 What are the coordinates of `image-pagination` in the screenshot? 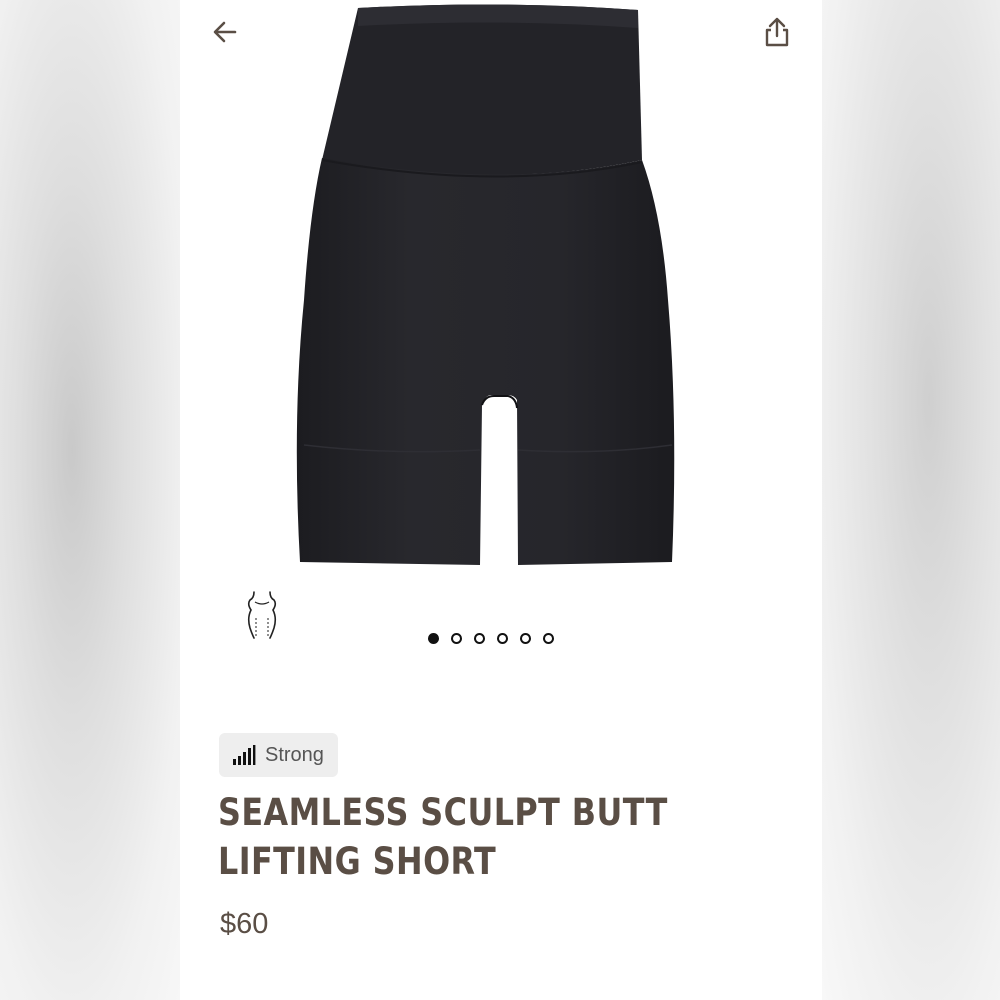 It's located at (491, 638).